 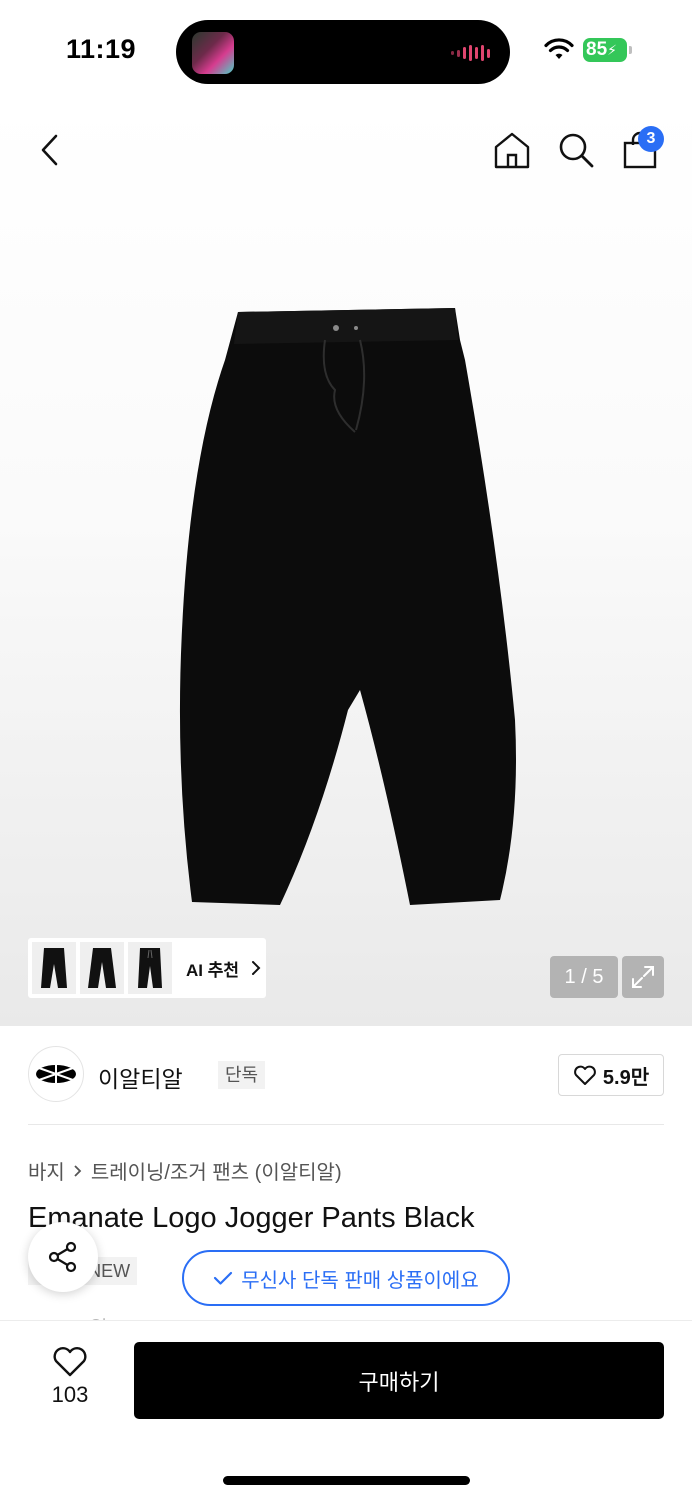 I want to click on back-button, so click(x=50, y=150).